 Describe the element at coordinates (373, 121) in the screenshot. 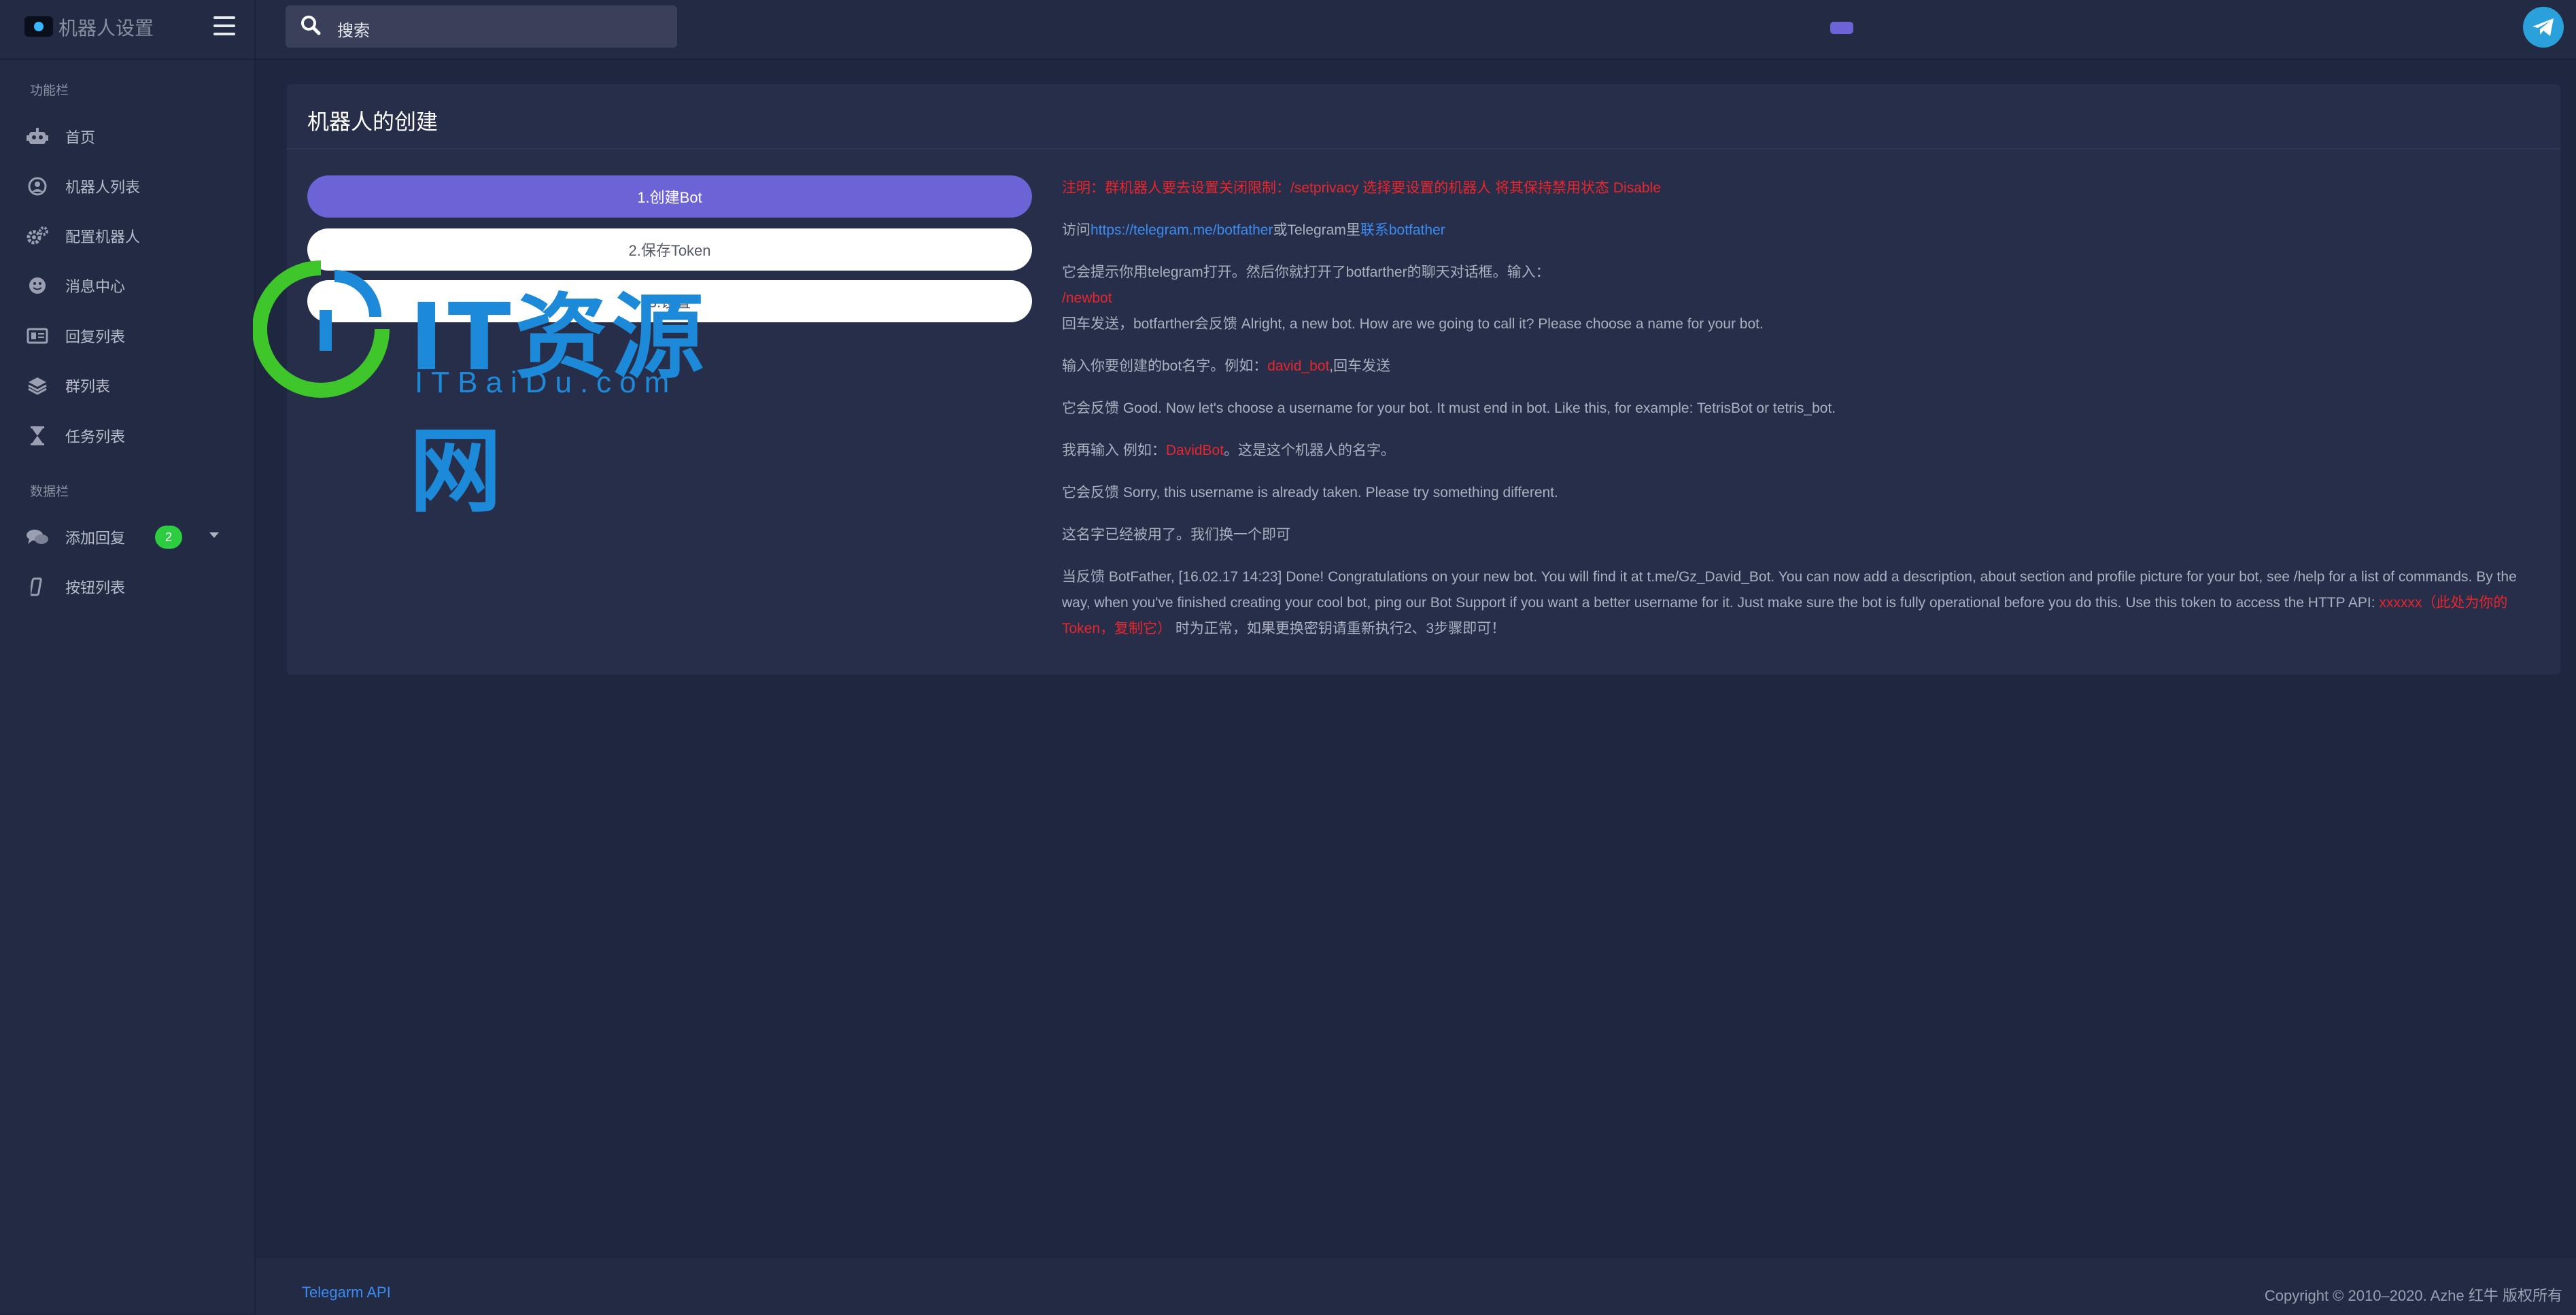

I see `page-title: 机器人的创建` at that location.